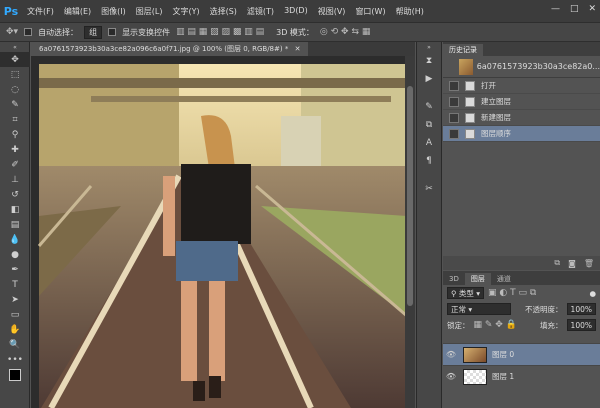 The width and height of the screenshot is (600, 408). Describe the element at coordinates (15, 329) in the screenshot. I see `hand-tool-icon: ✋` at that location.